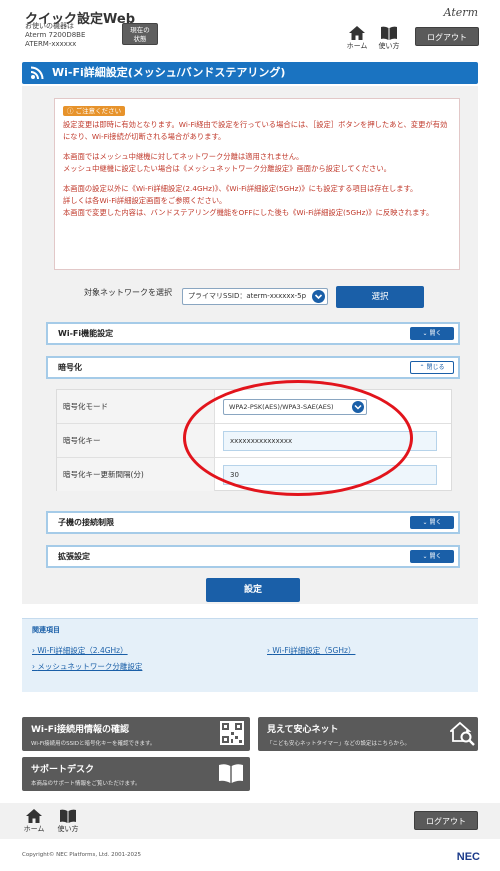 The width and height of the screenshot is (500, 871). I want to click on section-extended: 拡張設定 ⌄ 開く, so click(253, 556).